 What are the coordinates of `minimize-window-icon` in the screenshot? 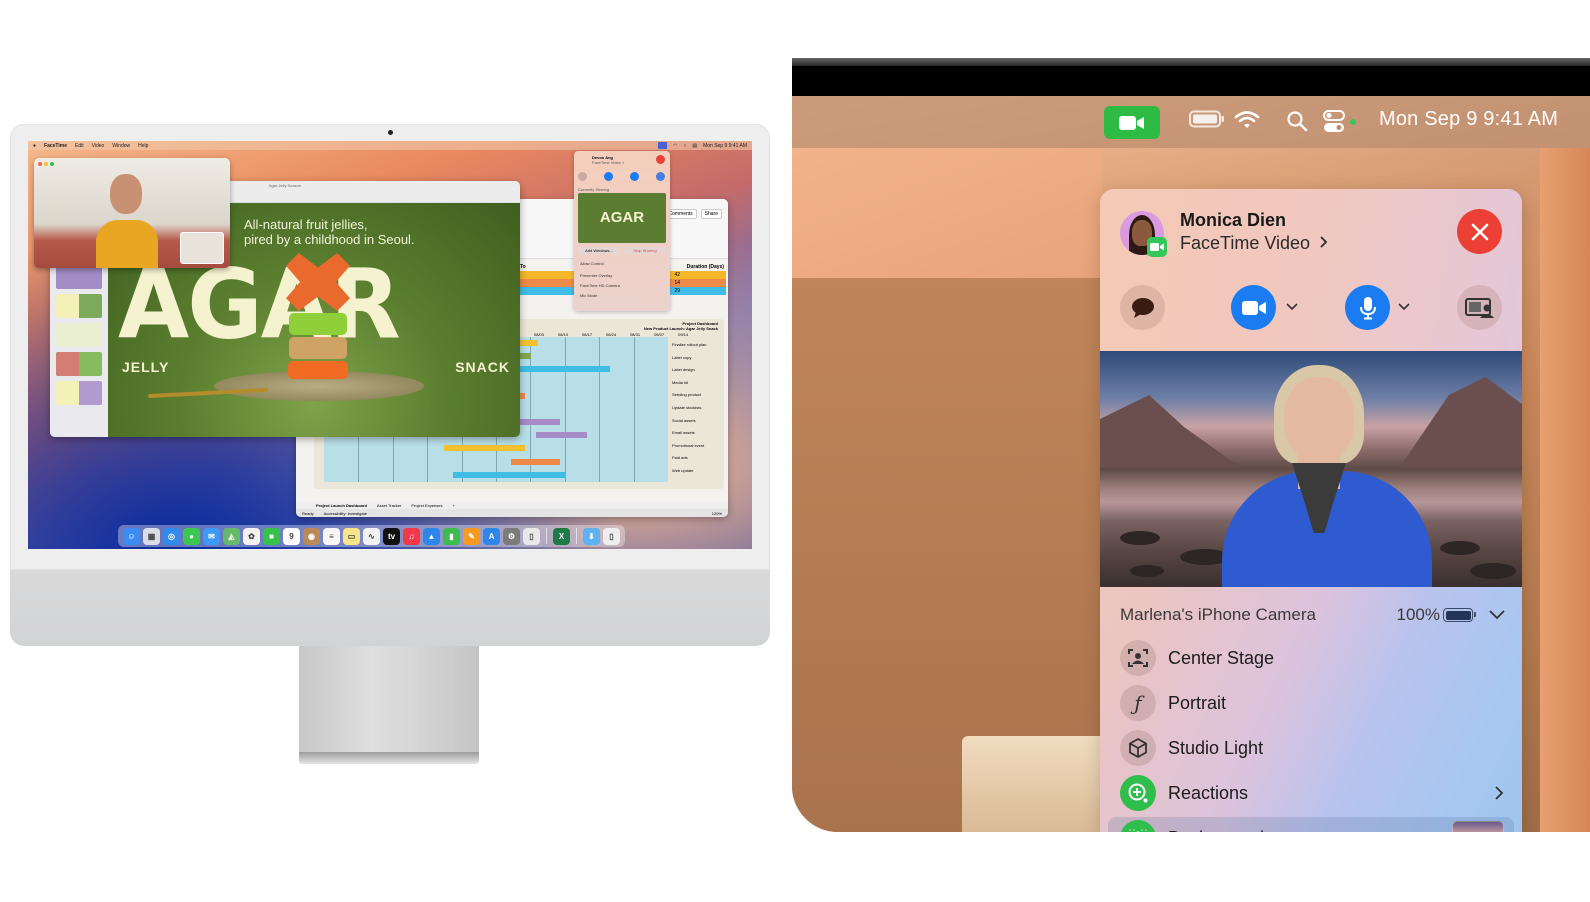 It's located at (46, 164).